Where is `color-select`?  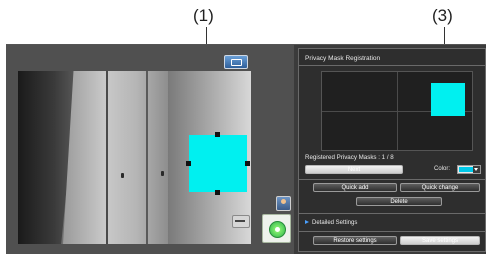 color-select is located at coordinates (469, 169).